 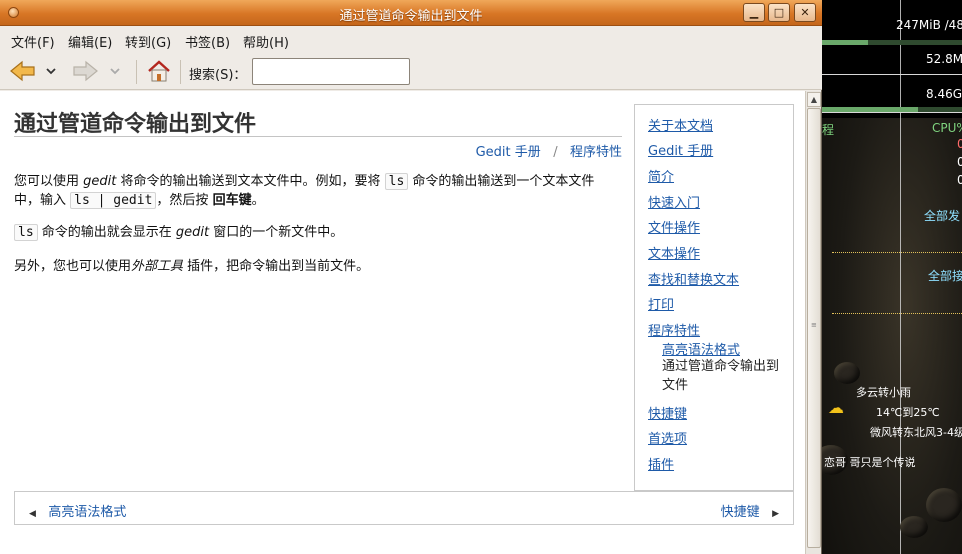 What do you see at coordinates (113, 200) in the screenshot?
I see `inline-code: ls | gedit` at bounding box center [113, 200].